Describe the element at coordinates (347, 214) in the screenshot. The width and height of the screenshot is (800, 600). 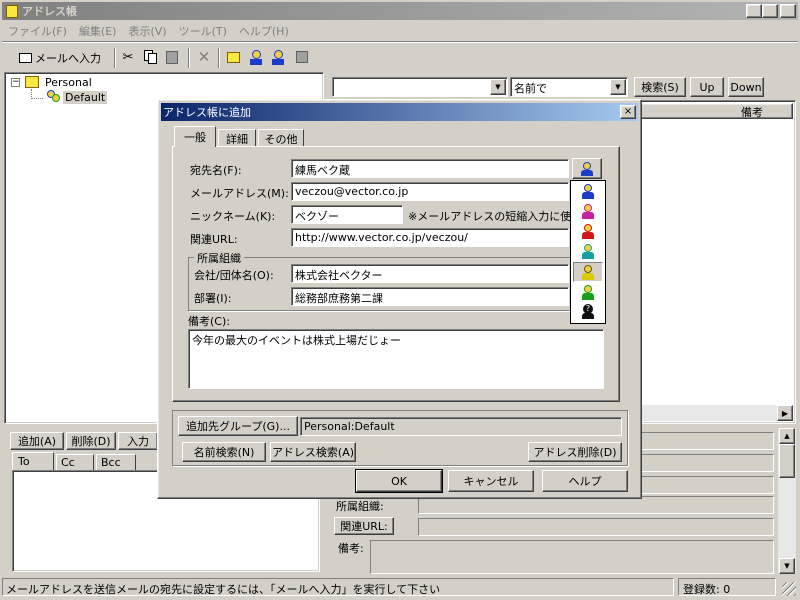
I see `nickname-field: ベクゾー` at that location.